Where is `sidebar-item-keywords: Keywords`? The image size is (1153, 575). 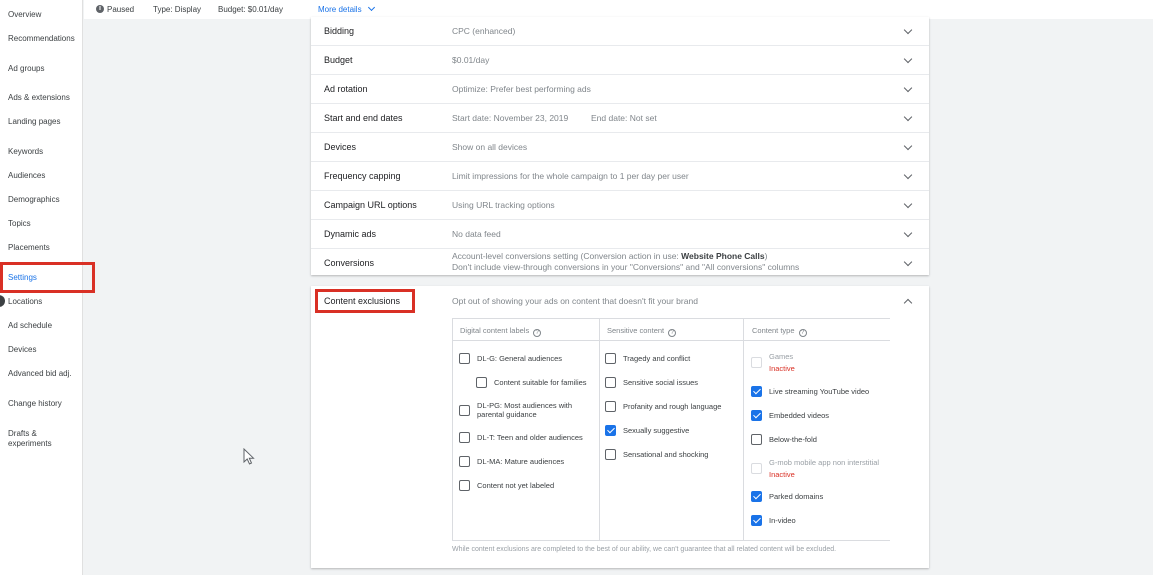
sidebar-item-keywords: Keywords is located at coordinates (25, 152).